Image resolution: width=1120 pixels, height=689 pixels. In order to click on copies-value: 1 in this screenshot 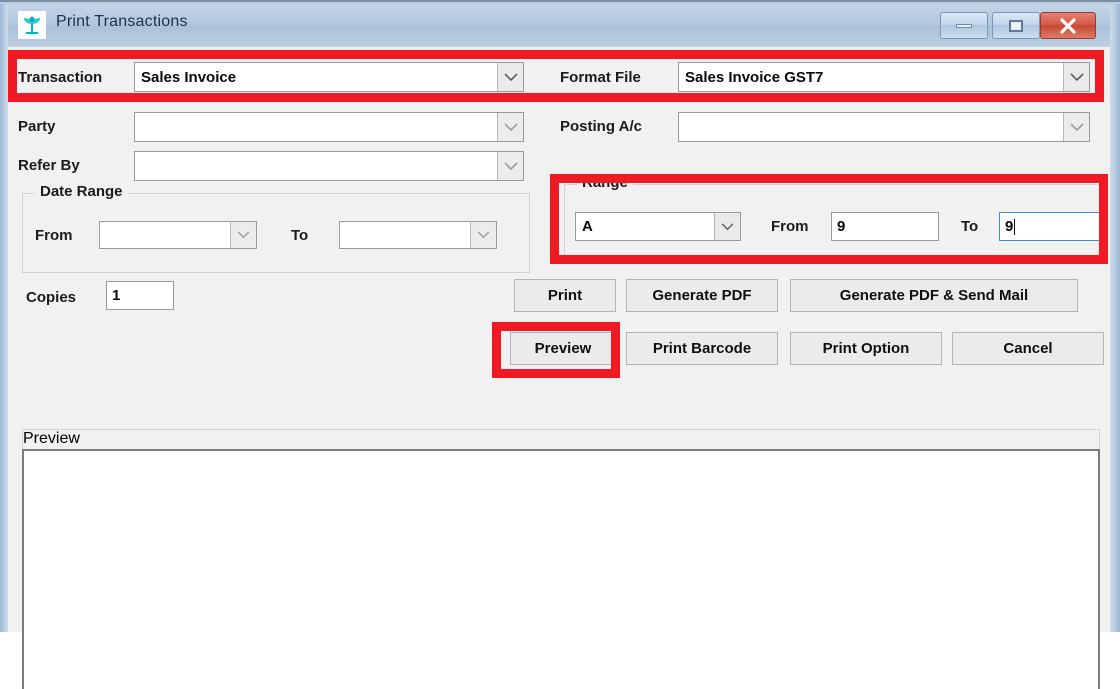, I will do `click(116, 295)`.